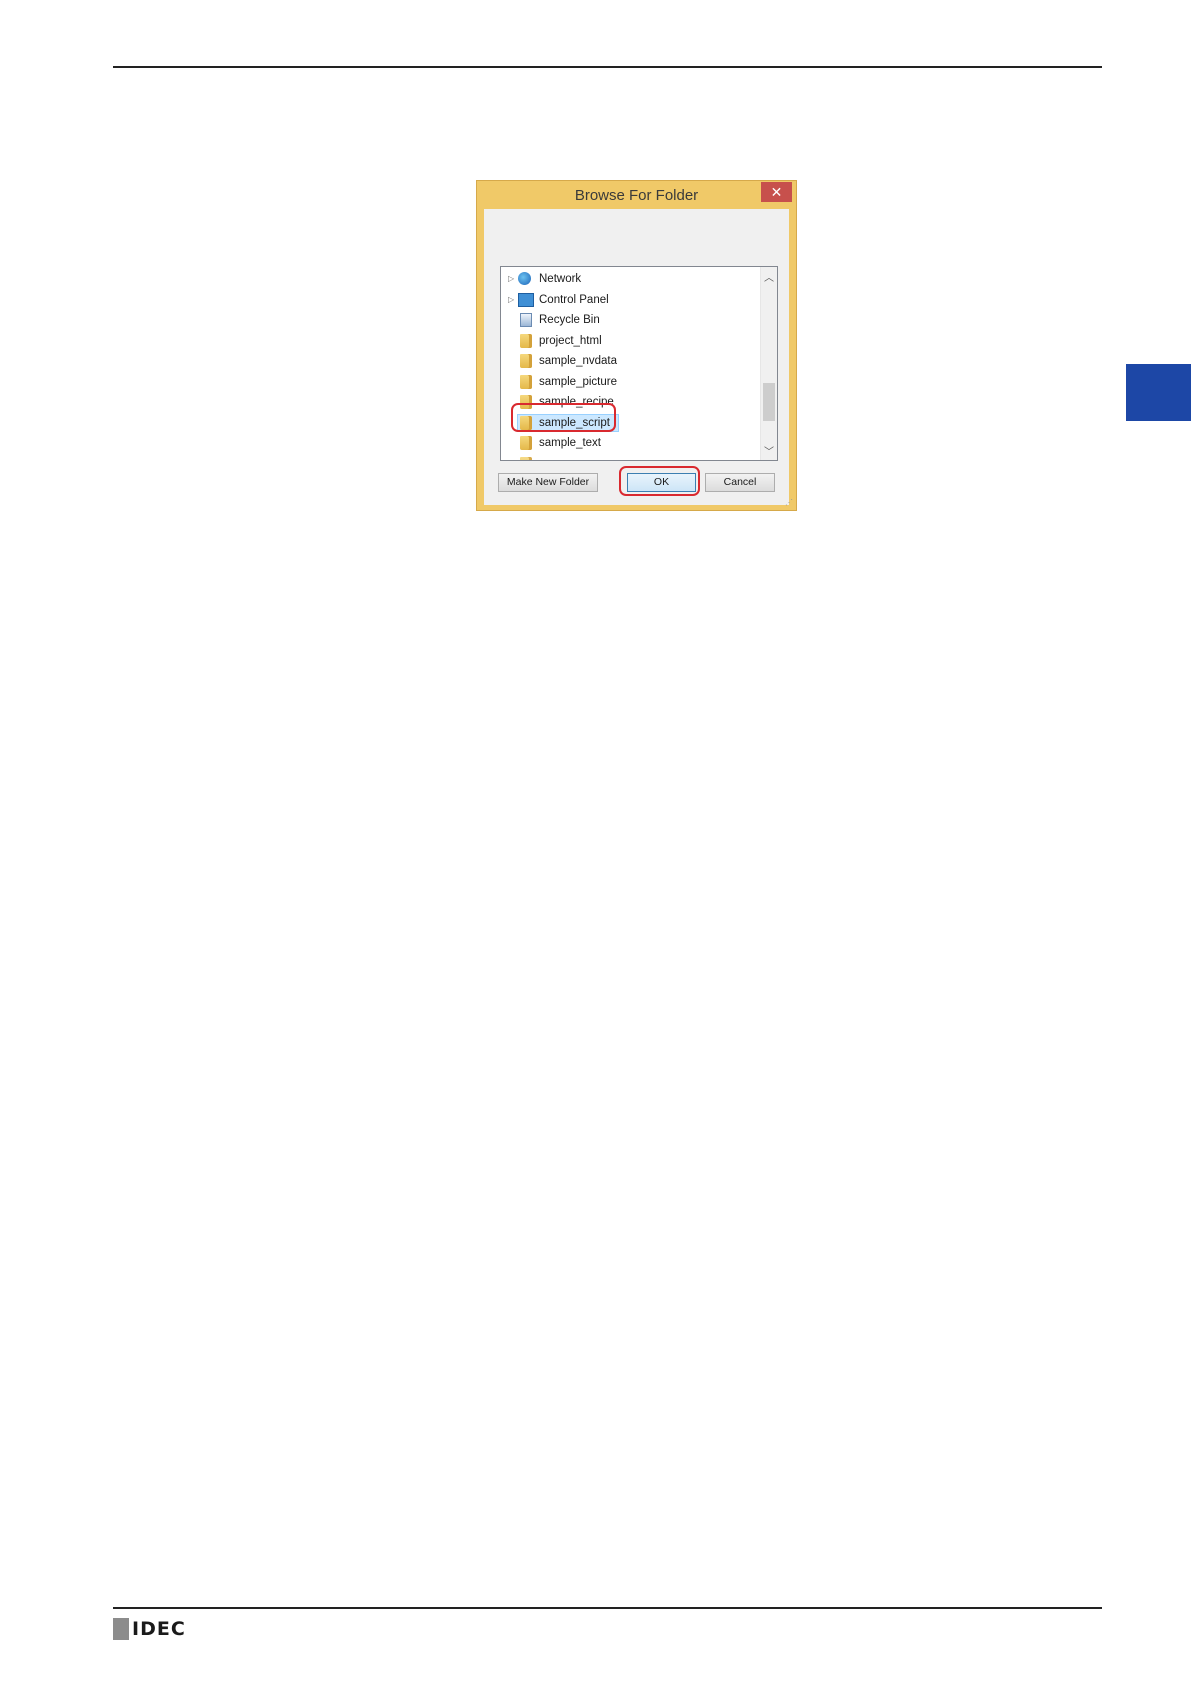 Image resolution: width=1191 pixels, height=1684 pixels. I want to click on selection-callout, so click(563, 417).